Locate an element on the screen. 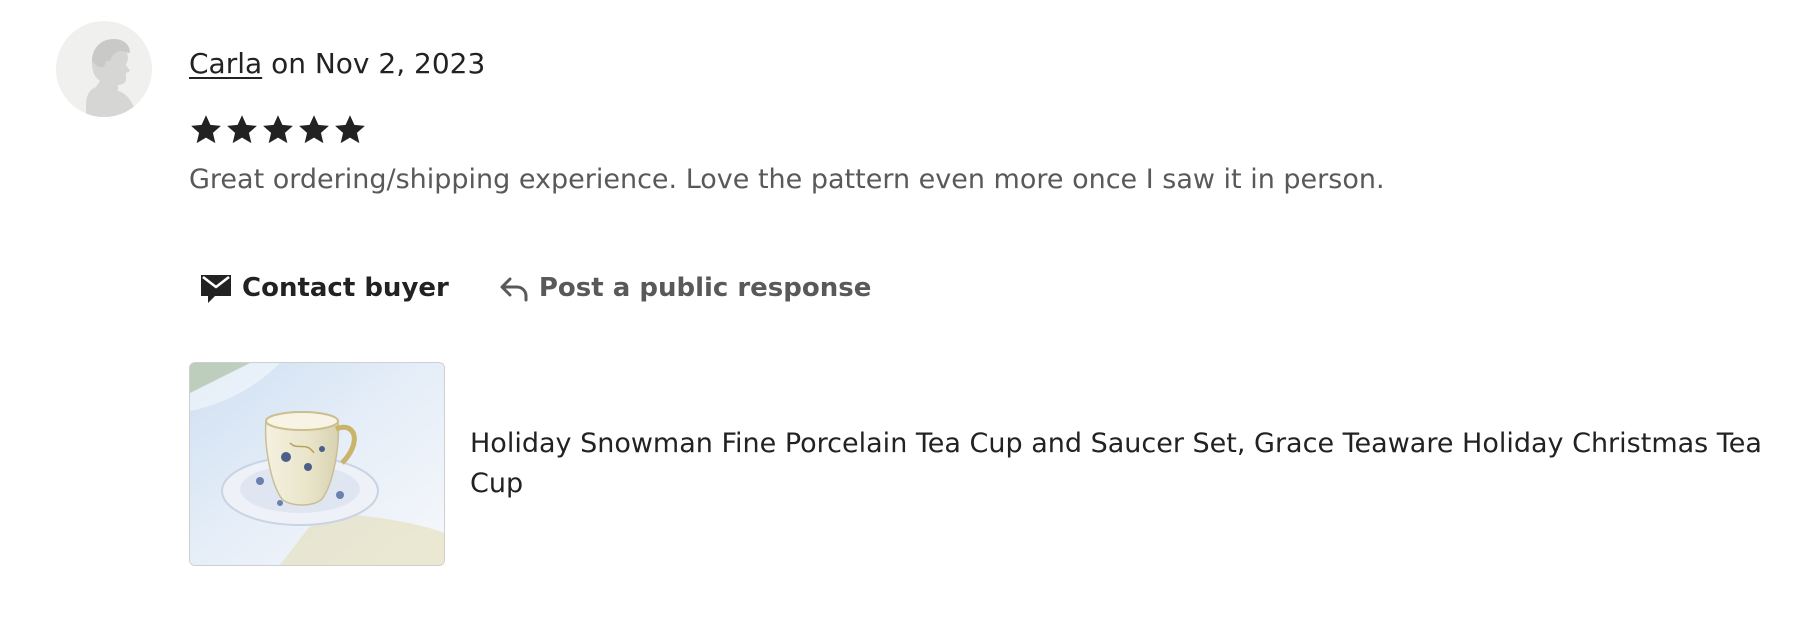 This screenshot has width=1808, height=634. default-user-silhouette-icon is located at coordinates (111, 78).